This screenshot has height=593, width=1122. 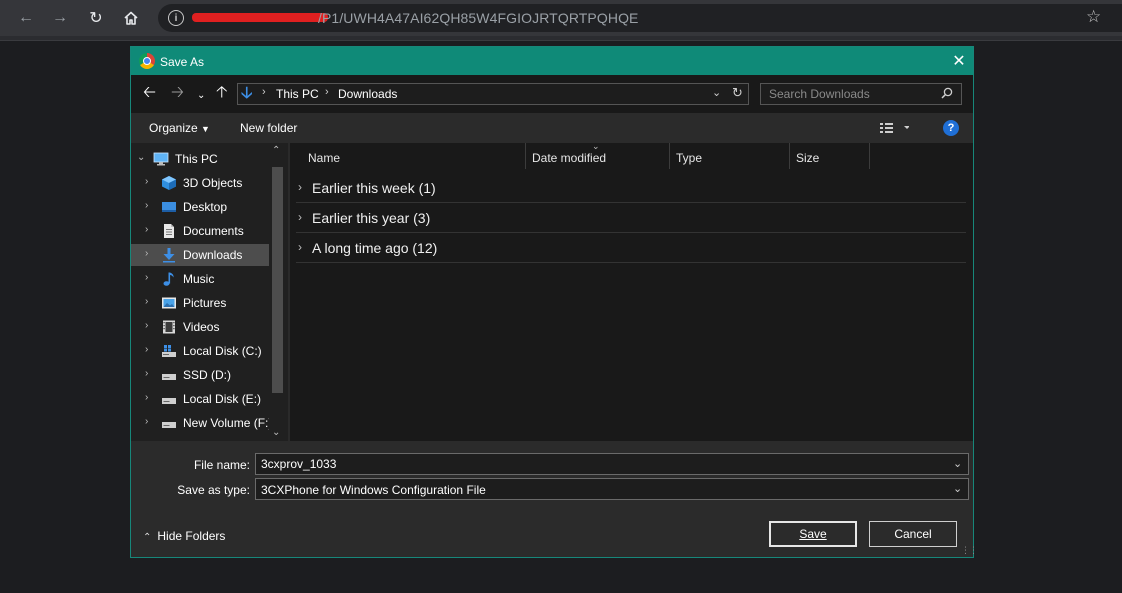 I want to click on nav-item-label: Videos, so click(x=201, y=327).